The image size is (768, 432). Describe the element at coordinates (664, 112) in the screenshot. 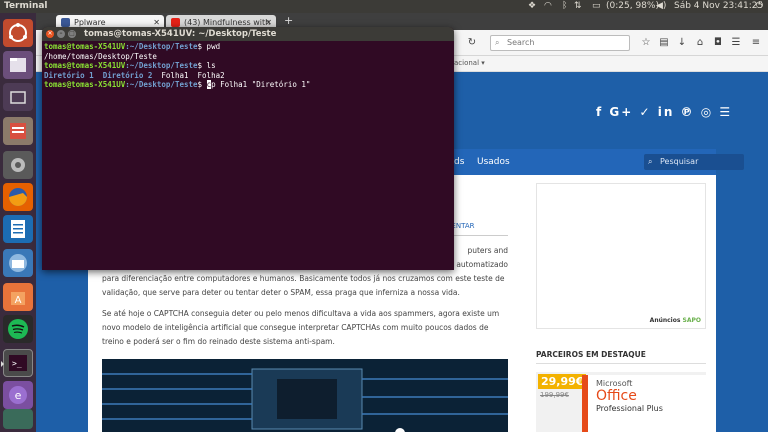

I see `social-icons: f G+ ✓ in ℗ ◎ ☰` at that location.